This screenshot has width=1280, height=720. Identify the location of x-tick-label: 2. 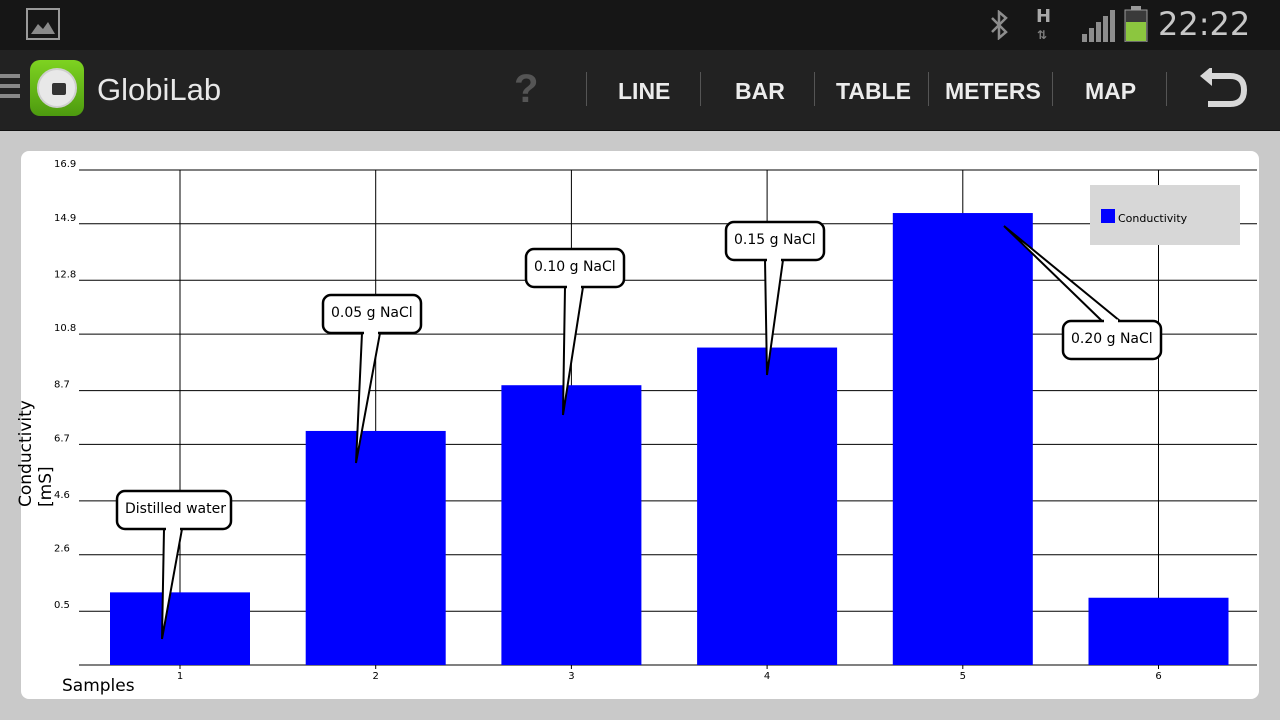
(376, 676).